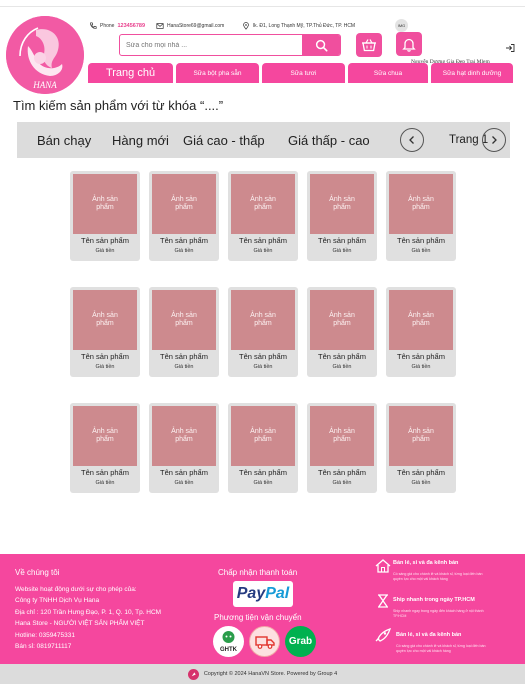  Describe the element at coordinates (510, 48) in the screenshot. I see `logout-icon` at that location.